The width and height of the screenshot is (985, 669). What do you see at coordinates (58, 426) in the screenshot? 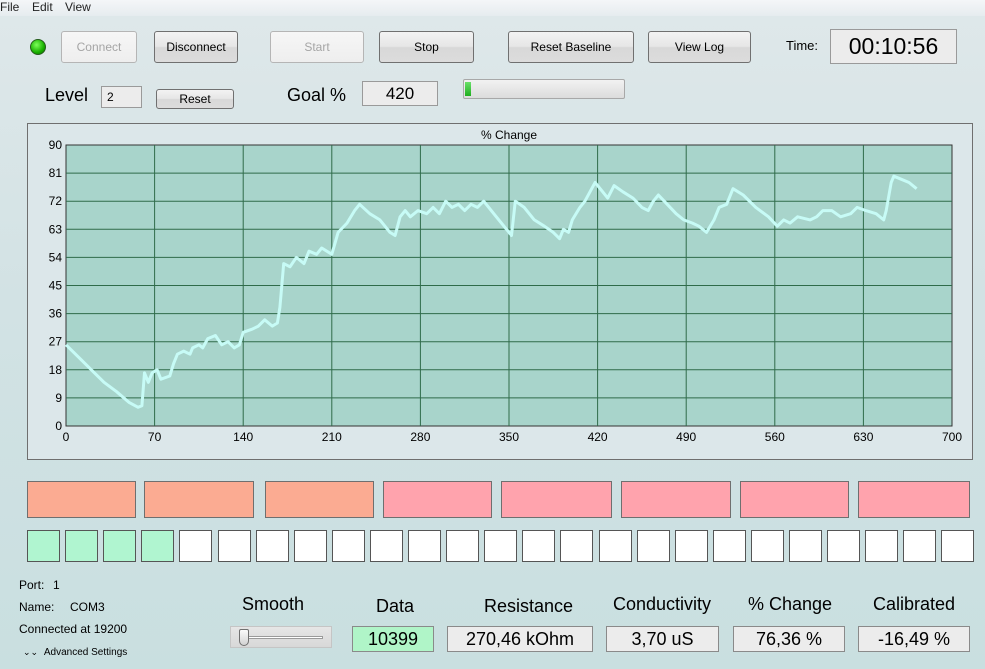
I see `y-tick-label: 0` at bounding box center [58, 426].